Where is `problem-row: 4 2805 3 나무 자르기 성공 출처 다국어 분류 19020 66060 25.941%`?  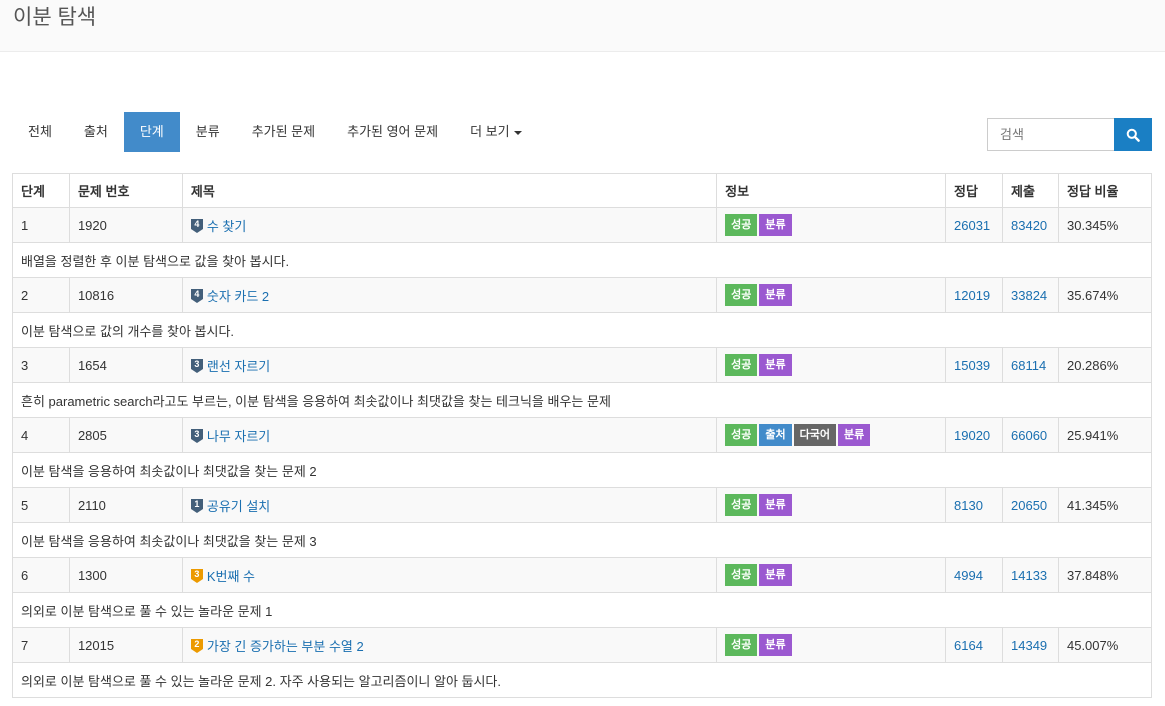
problem-row: 4 2805 3 나무 자르기 성공 출처 다국어 분류 19020 66060 25.941% is located at coordinates (582, 435).